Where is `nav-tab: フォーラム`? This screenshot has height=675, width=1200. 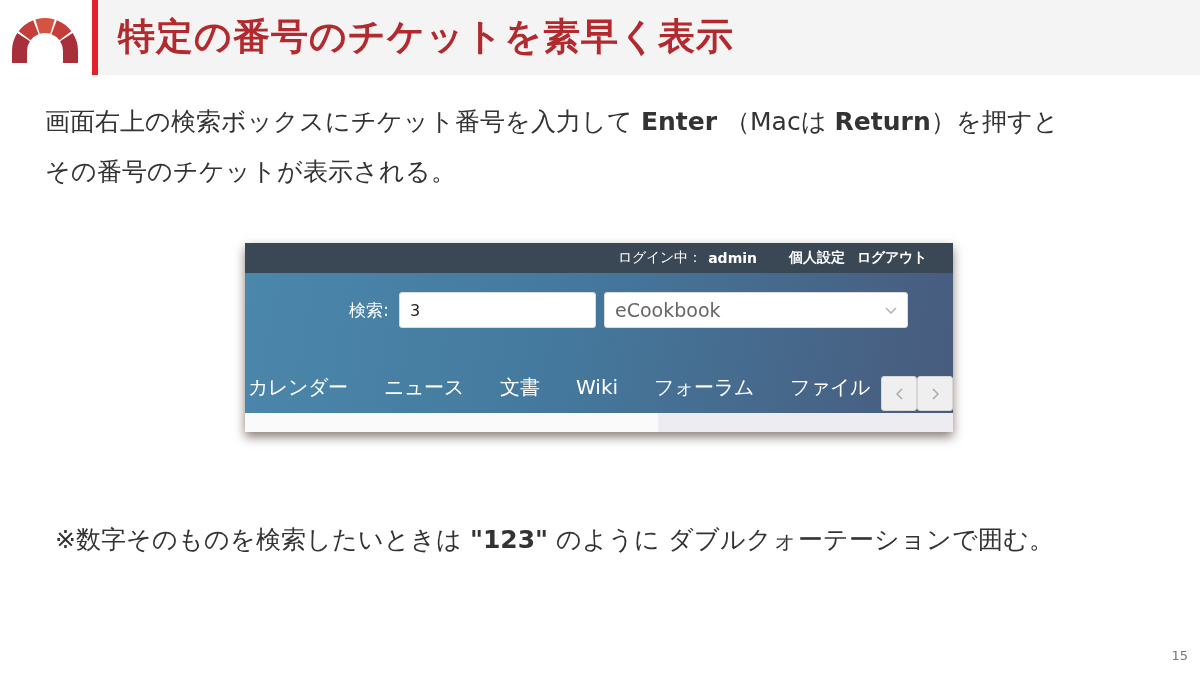 nav-tab: フォーラム is located at coordinates (704, 387).